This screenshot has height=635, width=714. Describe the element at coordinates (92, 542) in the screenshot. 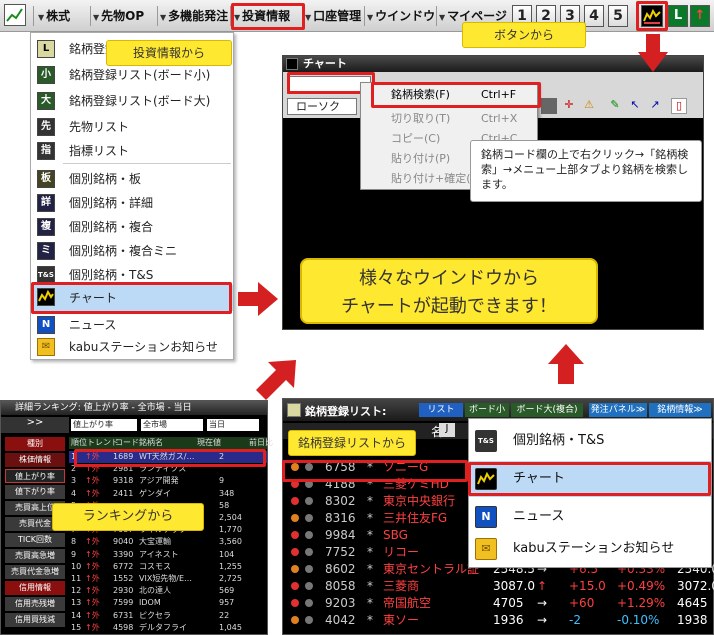

I see `ranking-cell: ↑外` at that location.